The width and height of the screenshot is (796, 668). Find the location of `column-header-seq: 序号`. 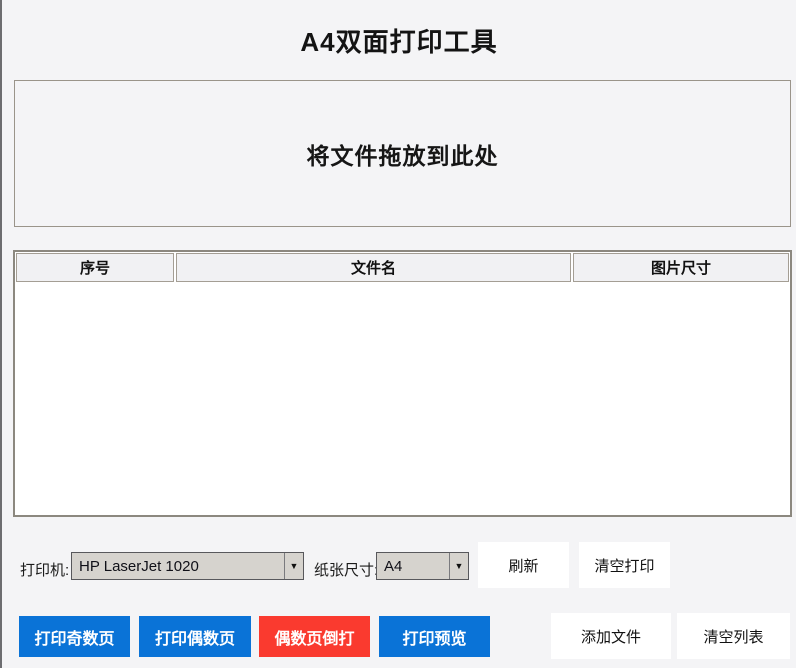

column-header-seq: 序号 is located at coordinates (95, 267).